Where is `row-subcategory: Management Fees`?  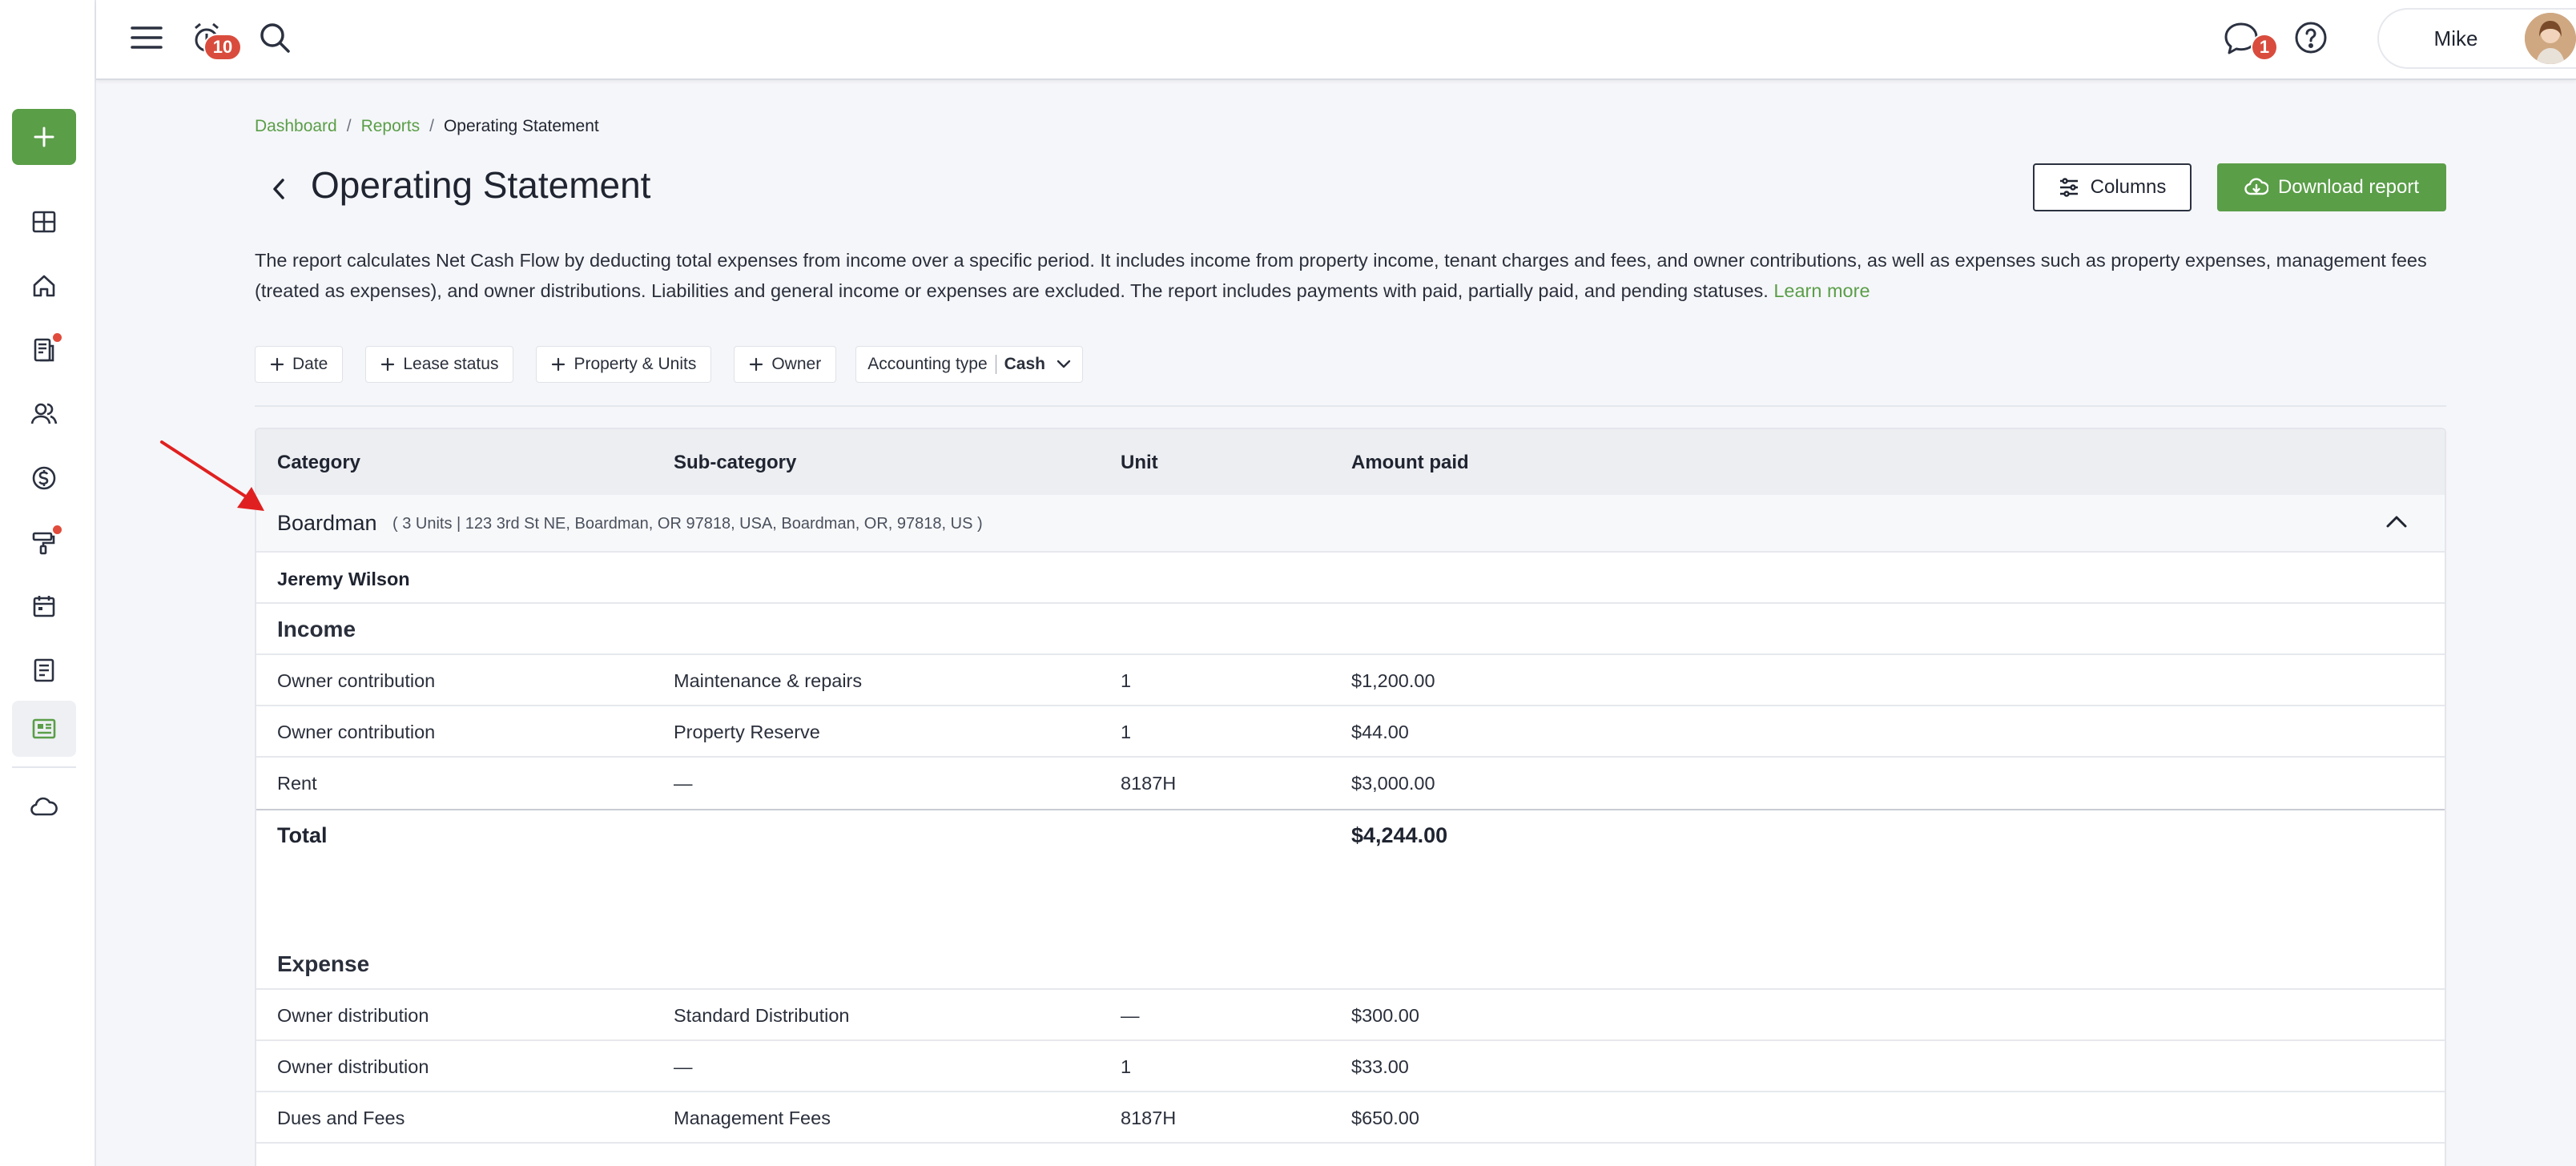
row-subcategory: Management Fees is located at coordinates (753, 1118).